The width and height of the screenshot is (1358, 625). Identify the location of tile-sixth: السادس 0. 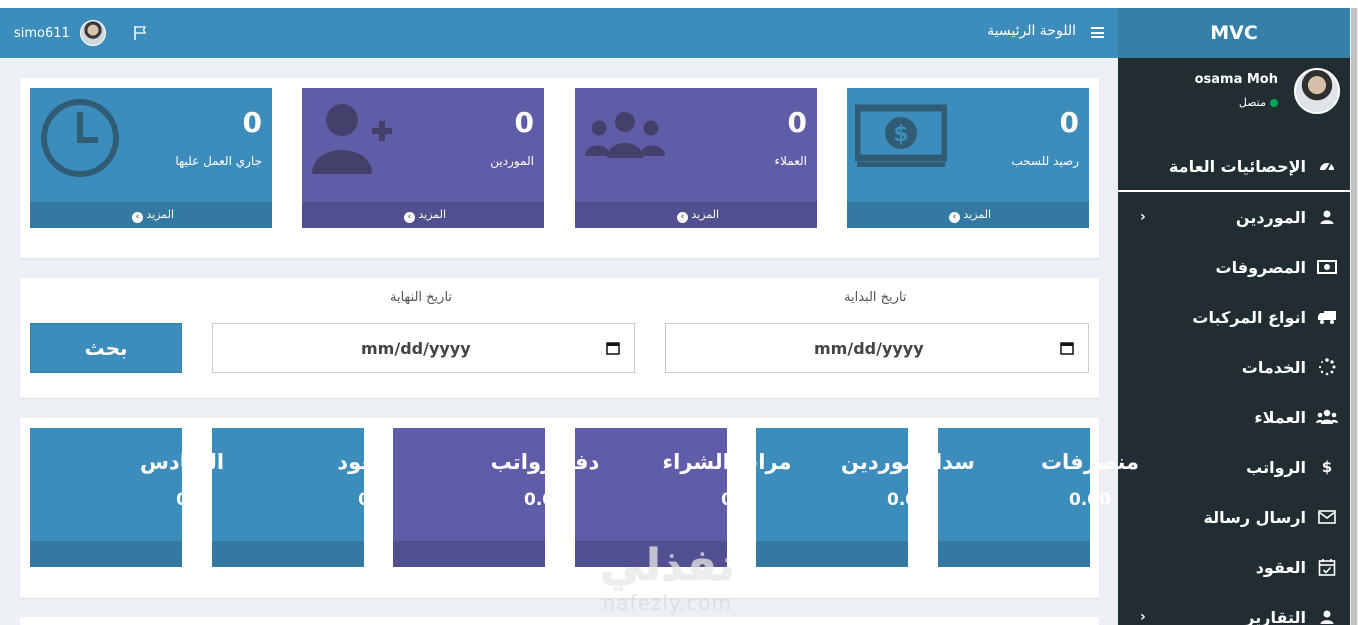
(127, 497).